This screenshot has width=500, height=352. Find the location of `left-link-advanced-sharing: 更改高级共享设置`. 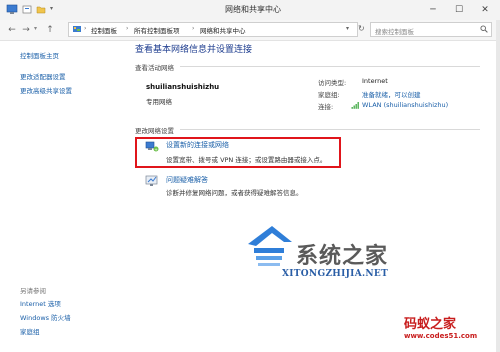

left-link-advanced-sharing: 更改高级共享设置 is located at coordinates (46, 90).